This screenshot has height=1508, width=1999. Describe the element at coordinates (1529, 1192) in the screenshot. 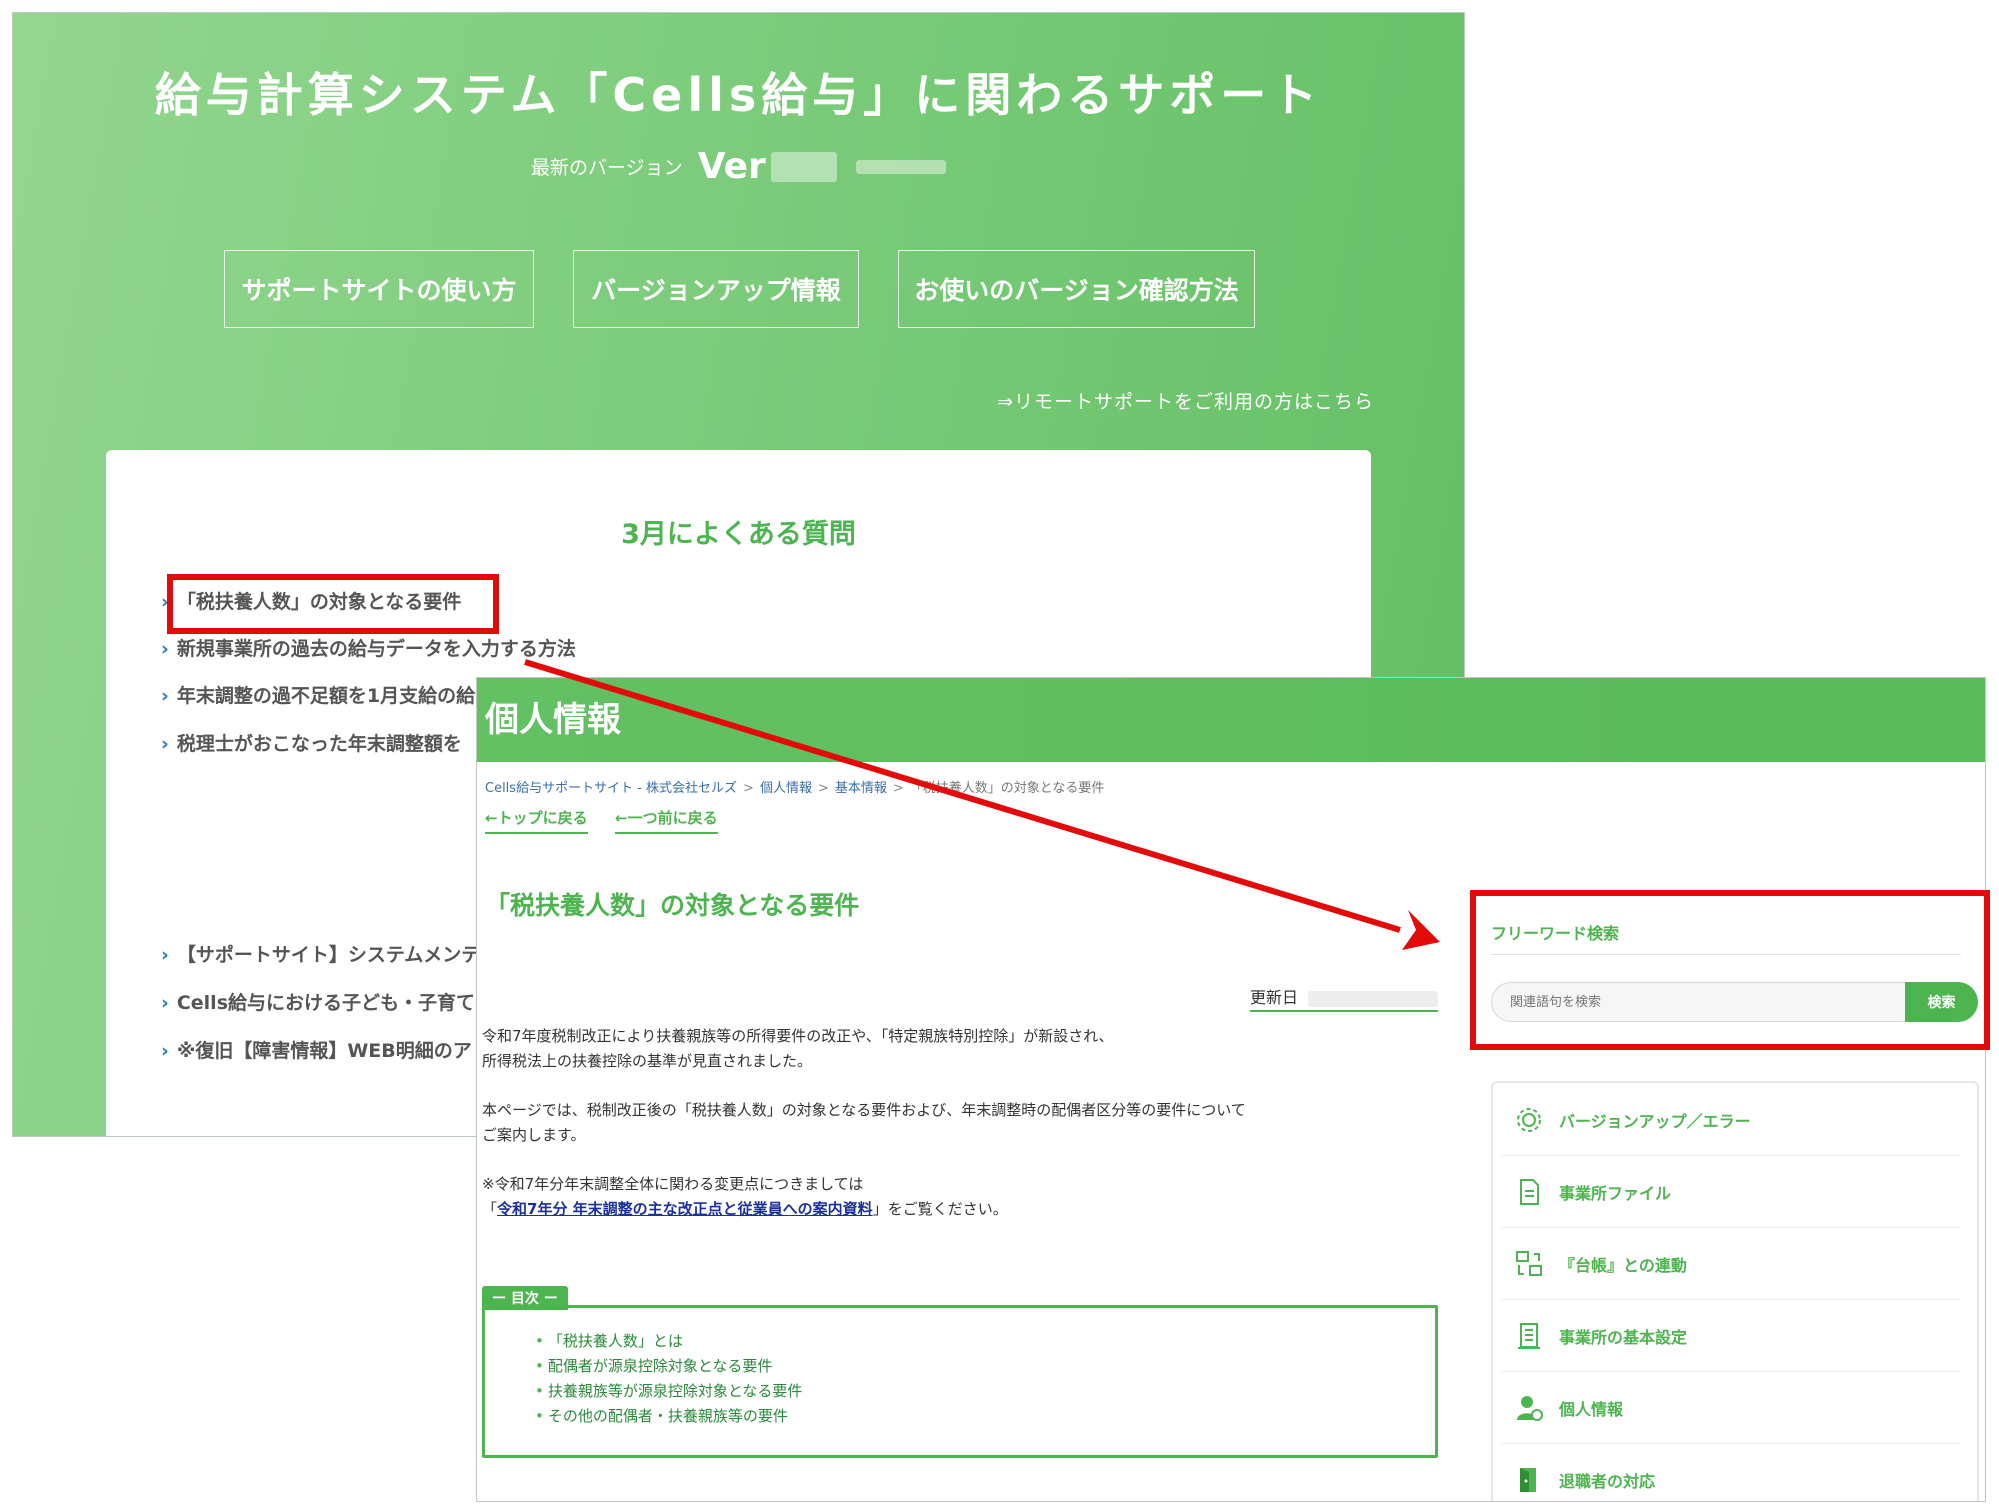

I see `document-icon` at that location.